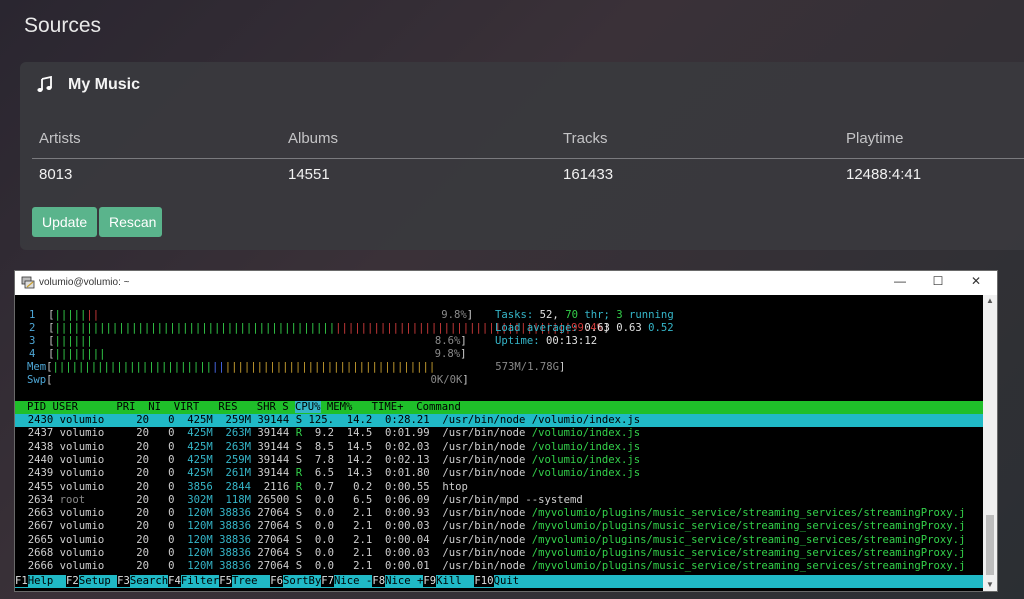 The height and width of the screenshot is (599, 1024). I want to click on load-line: Load average: 0.63 0.63 0.52, so click(584, 328).